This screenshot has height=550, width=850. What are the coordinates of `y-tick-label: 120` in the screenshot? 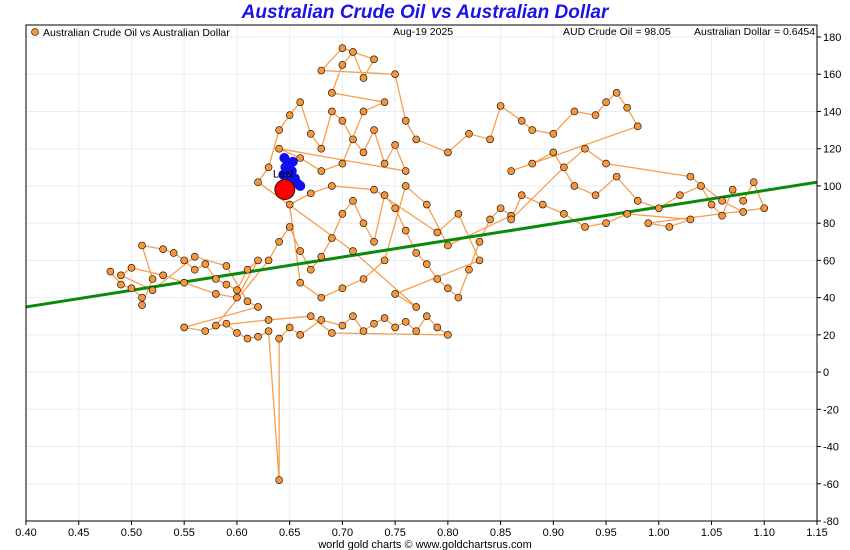 It's located at (832, 150).